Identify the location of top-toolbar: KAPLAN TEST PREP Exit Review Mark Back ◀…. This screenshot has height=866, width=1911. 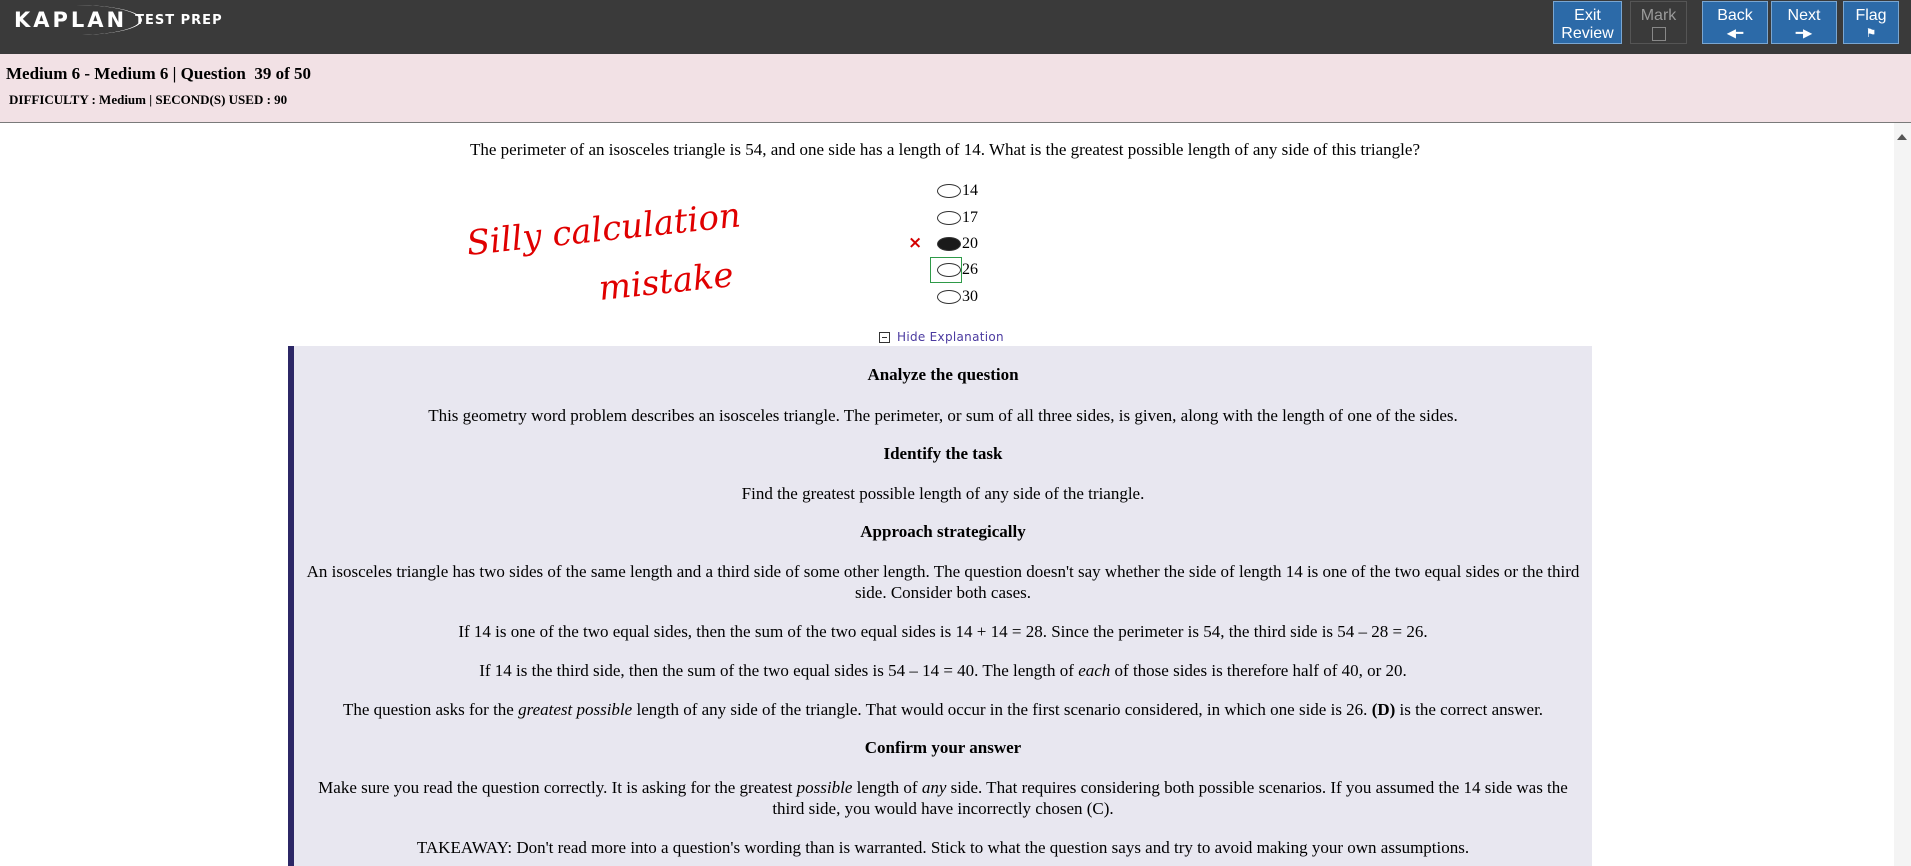
(955, 27).